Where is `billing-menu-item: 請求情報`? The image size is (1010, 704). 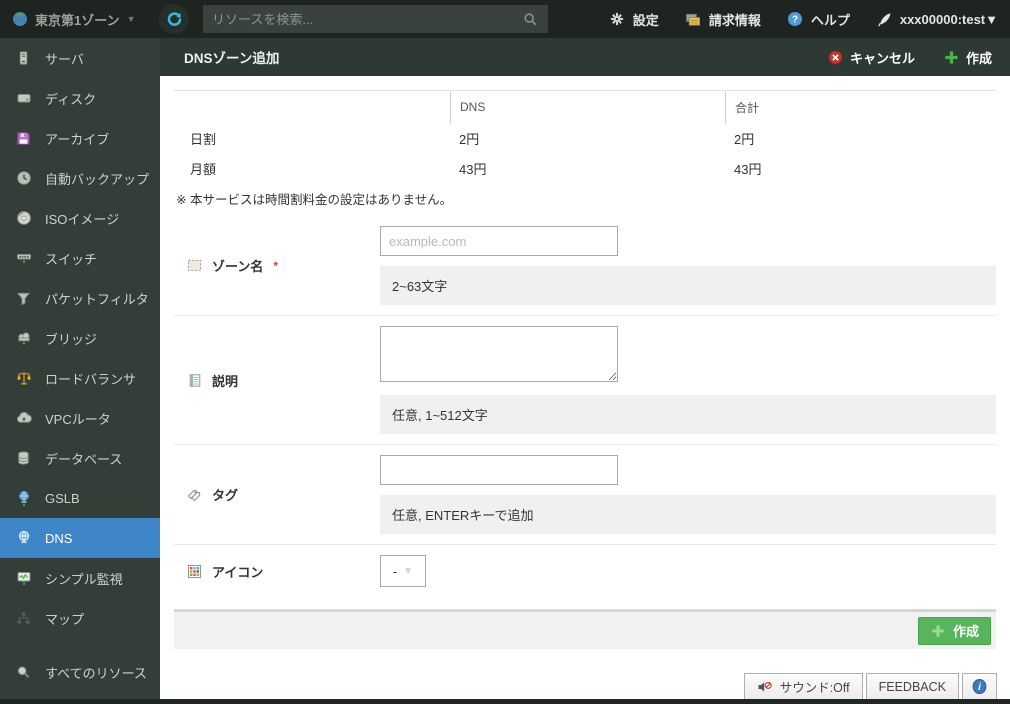 billing-menu-item: 請求情報 is located at coordinates (723, 19).